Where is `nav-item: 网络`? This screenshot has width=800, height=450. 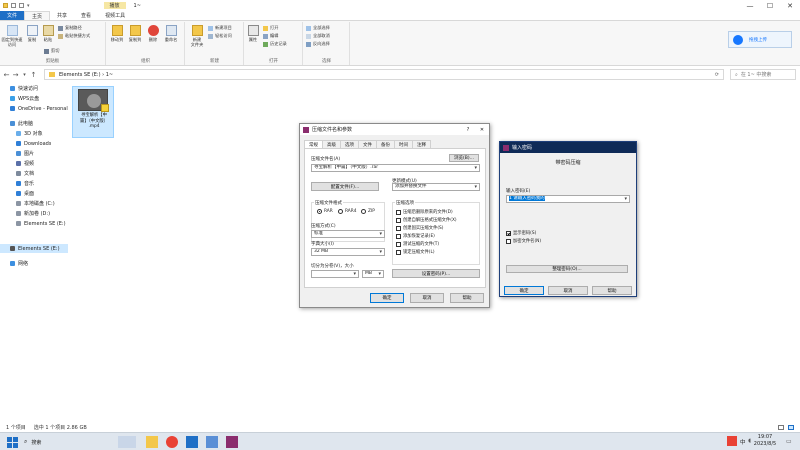 nav-item: 网络 is located at coordinates (34, 263).